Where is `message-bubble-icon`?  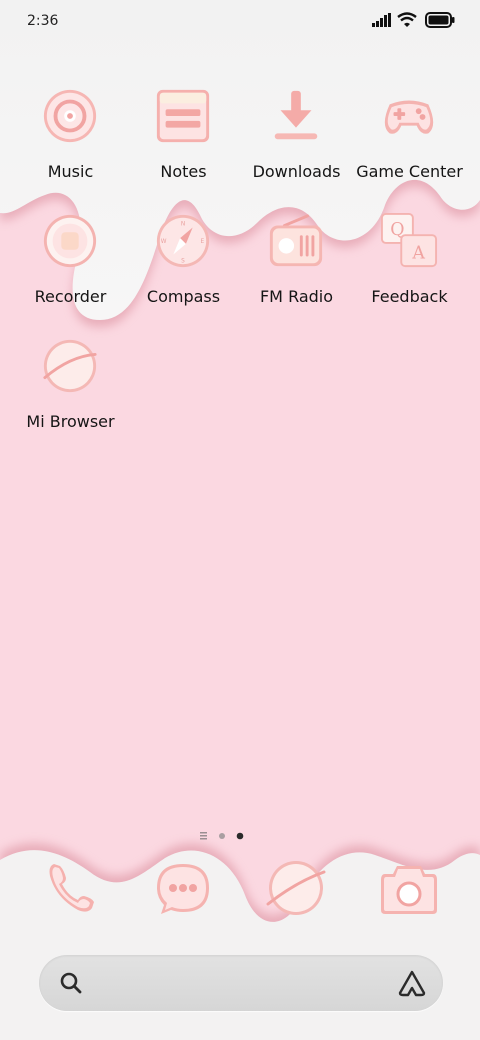 message-bubble-icon is located at coordinates (183, 888).